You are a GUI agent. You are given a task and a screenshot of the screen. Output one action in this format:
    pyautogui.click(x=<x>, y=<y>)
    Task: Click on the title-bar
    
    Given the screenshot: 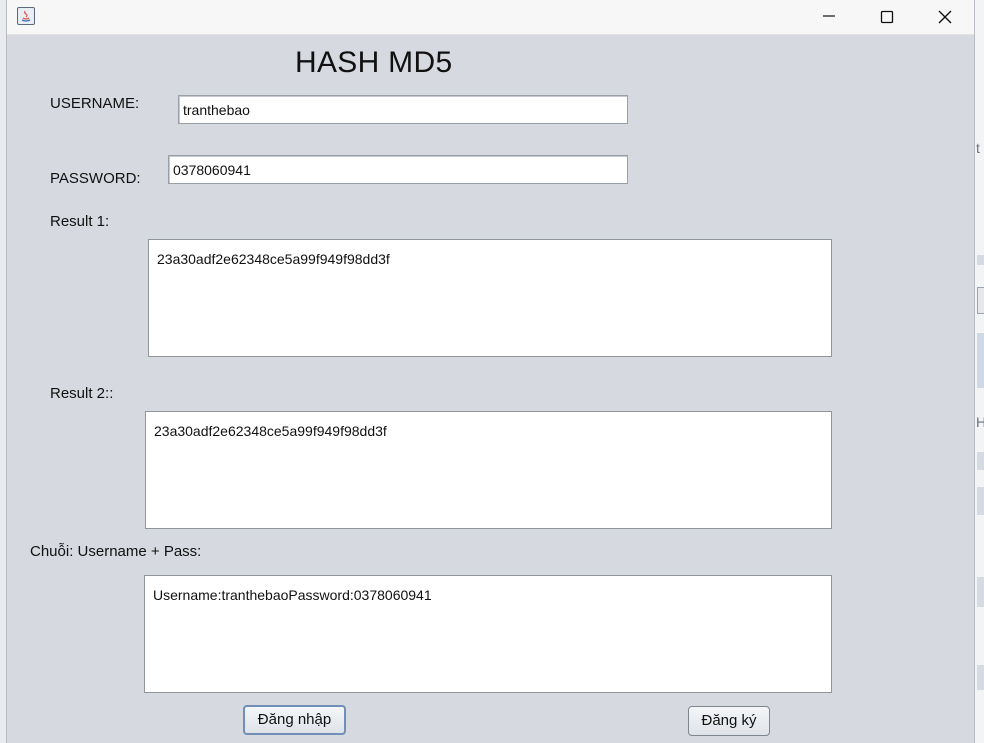 What is the action you would take?
    pyautogui.click(x=490, y=17)
    